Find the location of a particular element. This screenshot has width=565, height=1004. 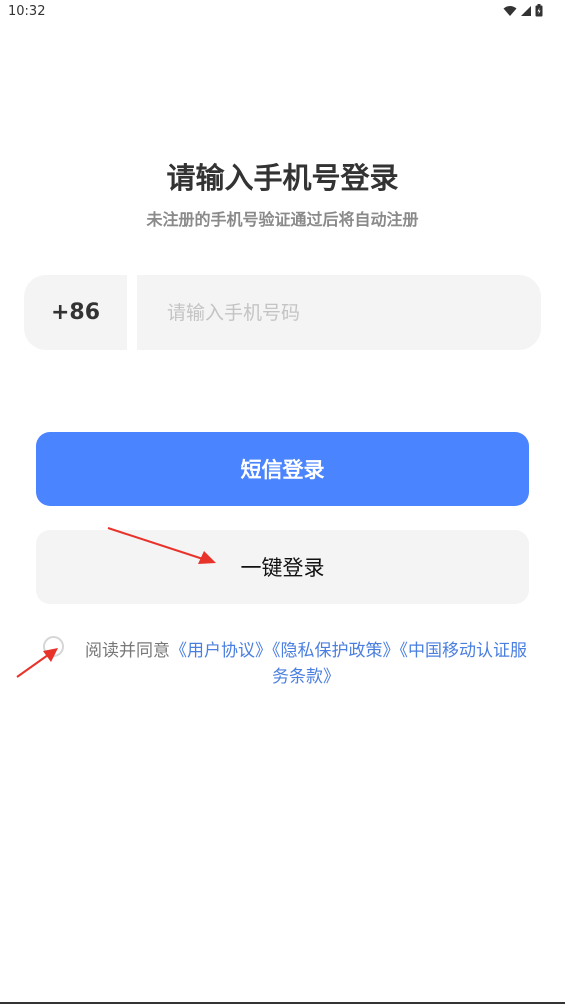

status-time: 10:32 is located at coordinates (27, 11).